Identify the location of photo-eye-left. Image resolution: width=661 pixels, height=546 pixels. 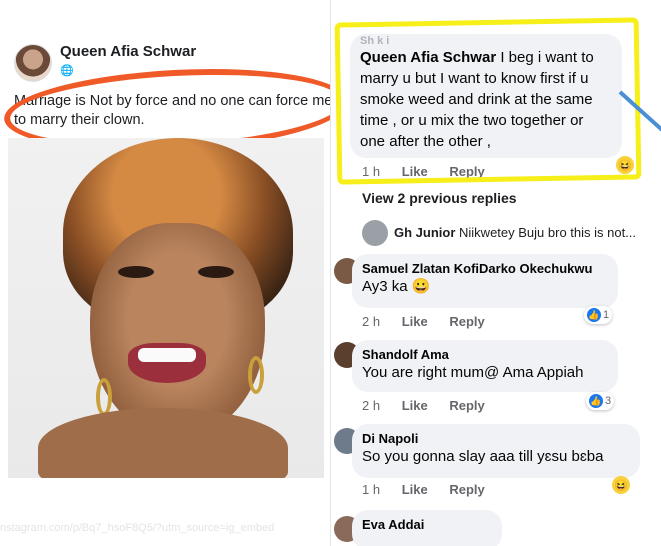
(136, 272).